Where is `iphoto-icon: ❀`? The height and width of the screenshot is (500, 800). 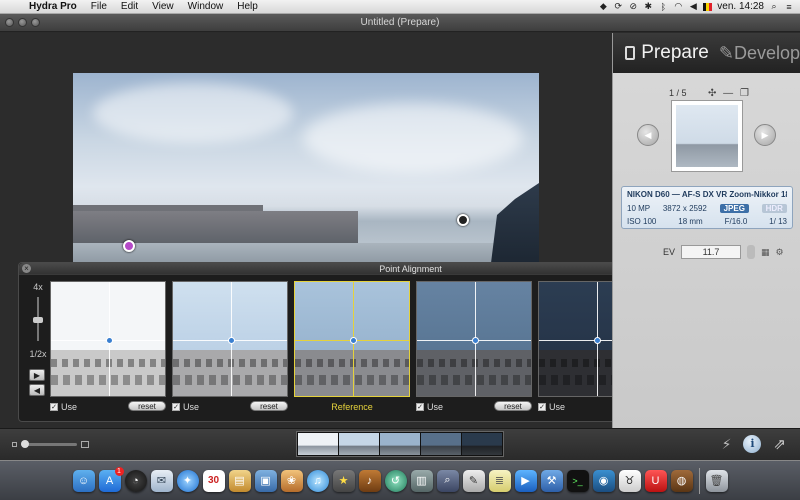
iphoto-icon: ❀ is located at coordinates (291, 480).